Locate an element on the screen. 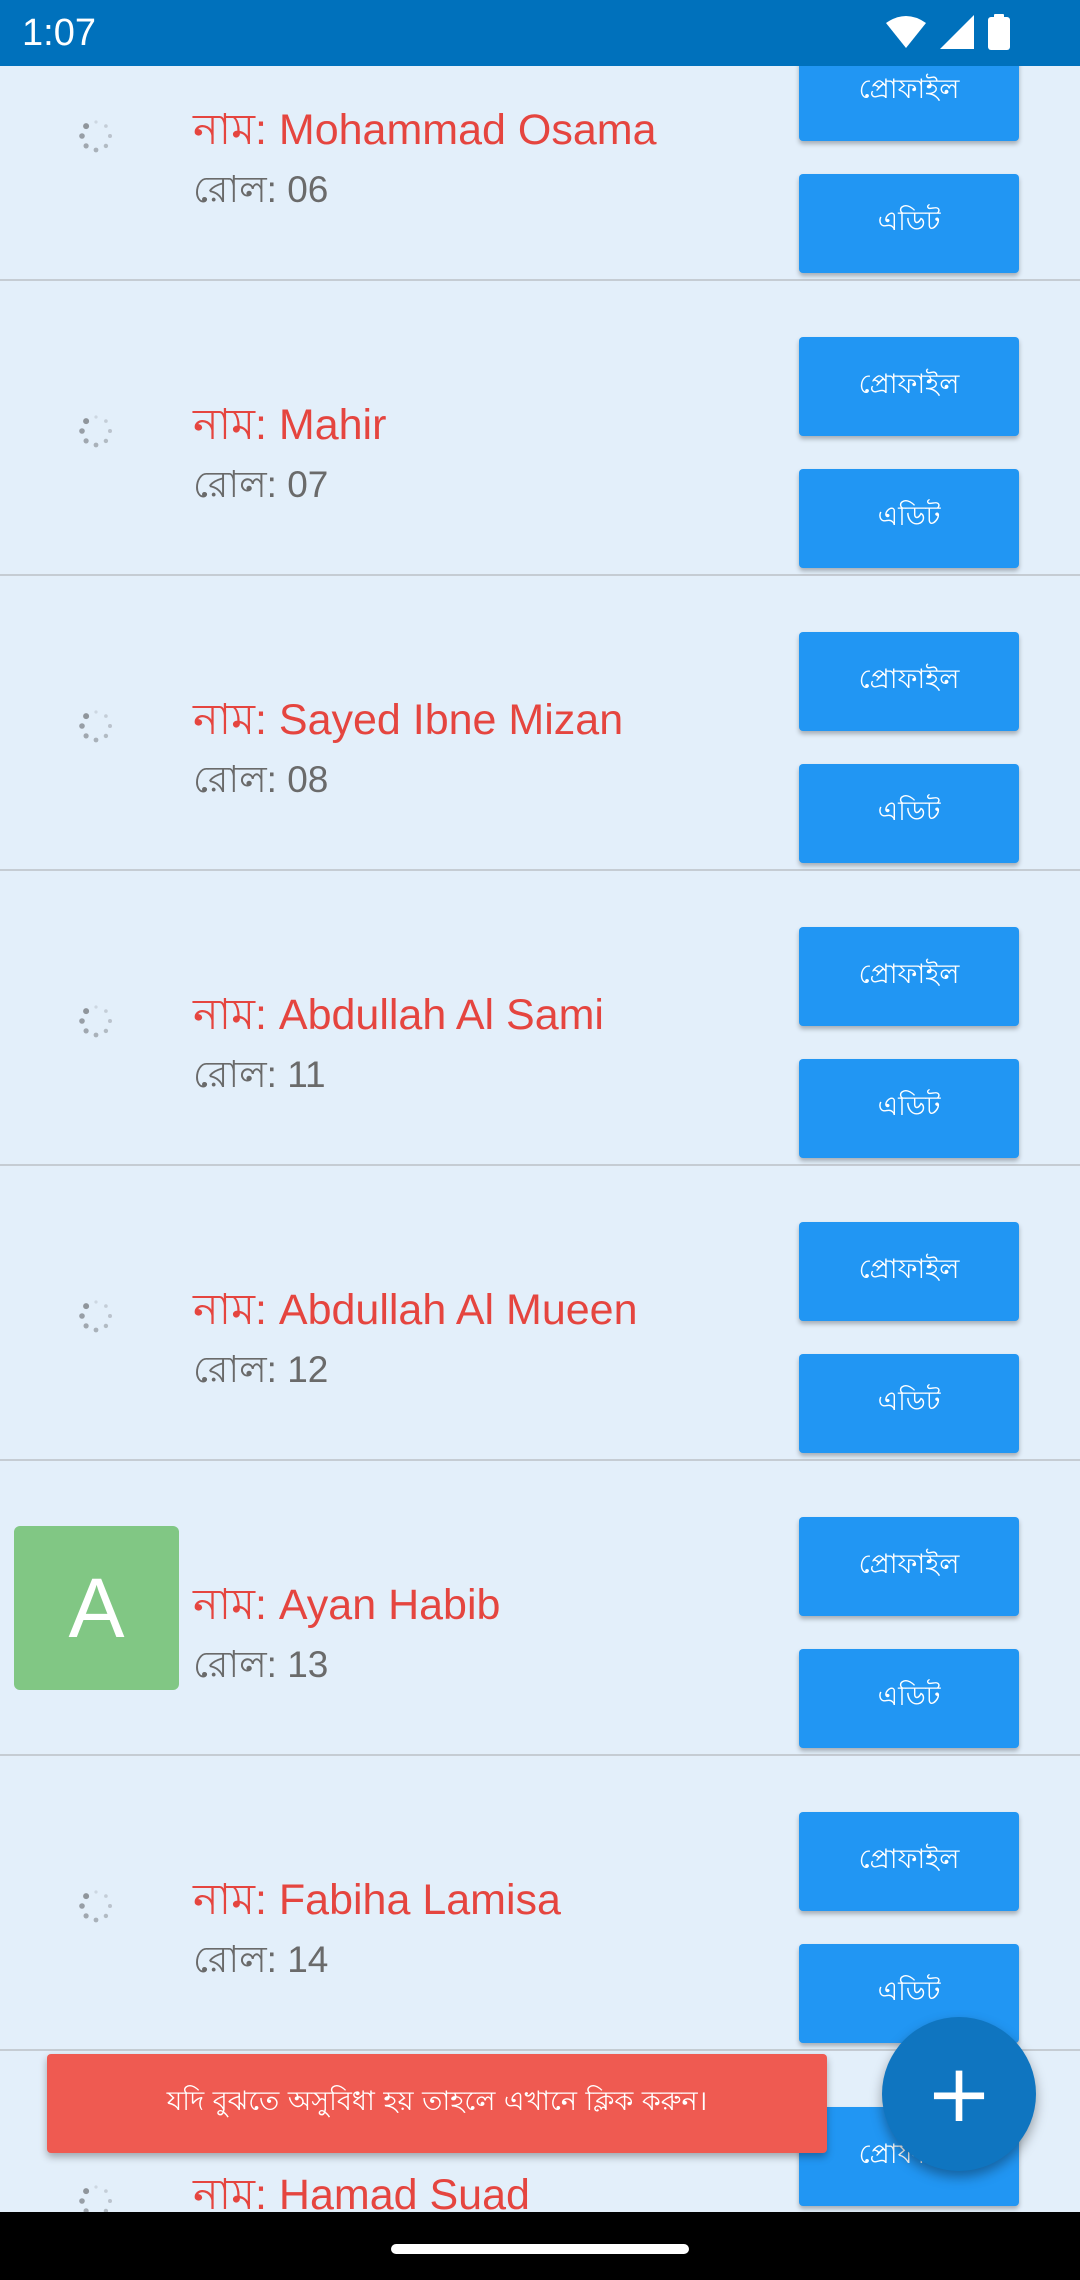 This screenshot has height=2280, width=1080. student-row: নাম: Abdullah Al Sami রোল: 11 প্রোফাইল এডিট is located at coordinates (540, 1018).